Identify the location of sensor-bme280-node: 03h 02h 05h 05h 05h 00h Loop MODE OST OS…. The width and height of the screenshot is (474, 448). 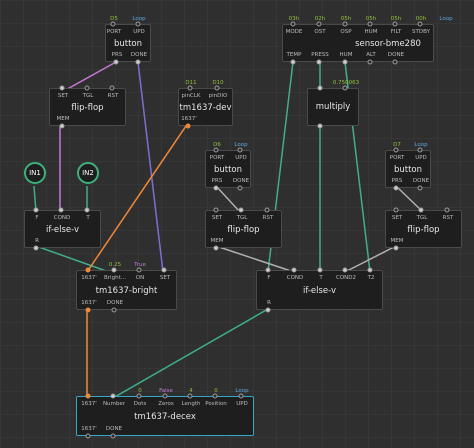
(367, 39).